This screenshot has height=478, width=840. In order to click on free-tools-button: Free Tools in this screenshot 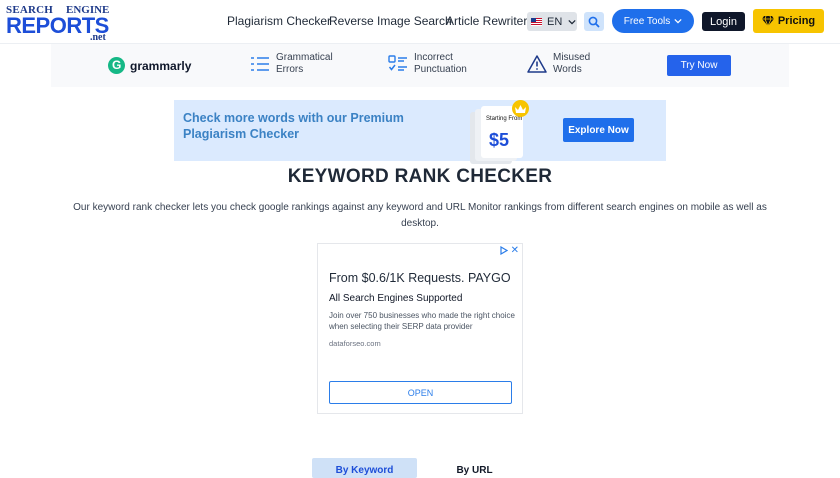, I will do `click(653, 21)`.